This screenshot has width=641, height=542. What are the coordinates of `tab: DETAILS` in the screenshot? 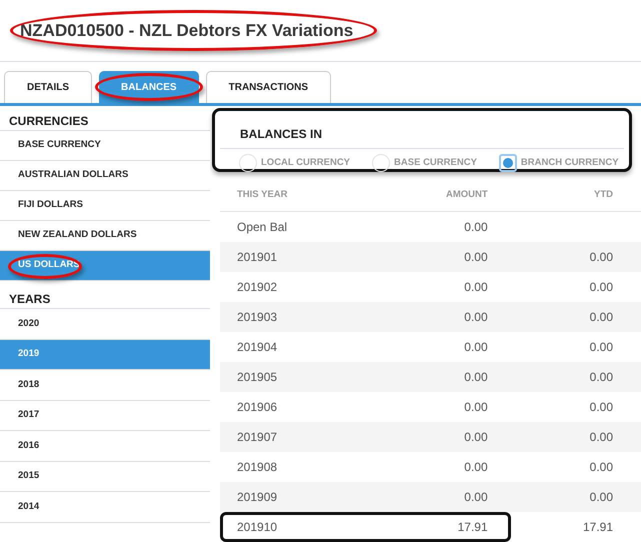 It's located at (48, 87).